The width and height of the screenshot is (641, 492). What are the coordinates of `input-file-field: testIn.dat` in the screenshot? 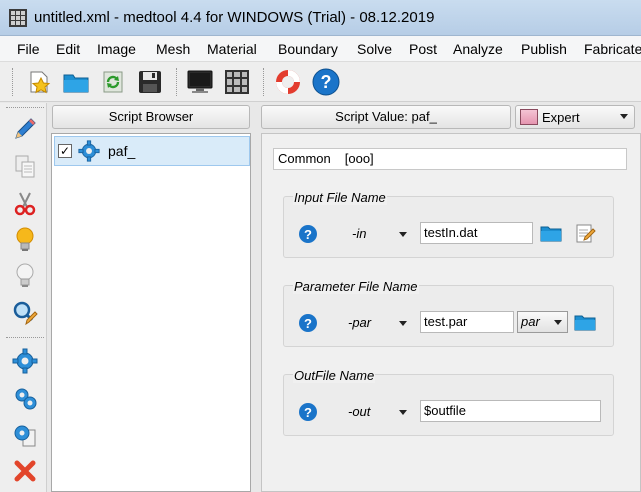 It's located at (476, 233).